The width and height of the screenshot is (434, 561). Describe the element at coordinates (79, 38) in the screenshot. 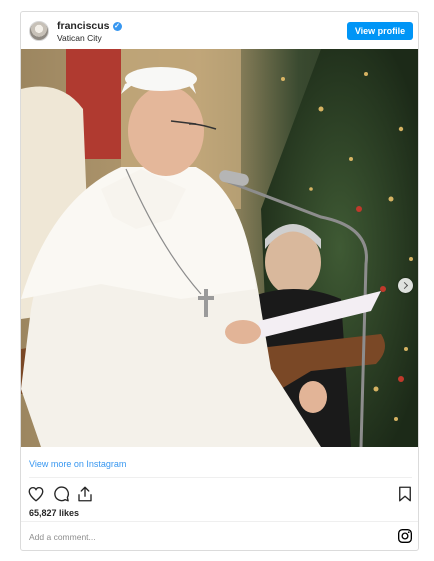

I see `location-link: Vatican City` at that location.